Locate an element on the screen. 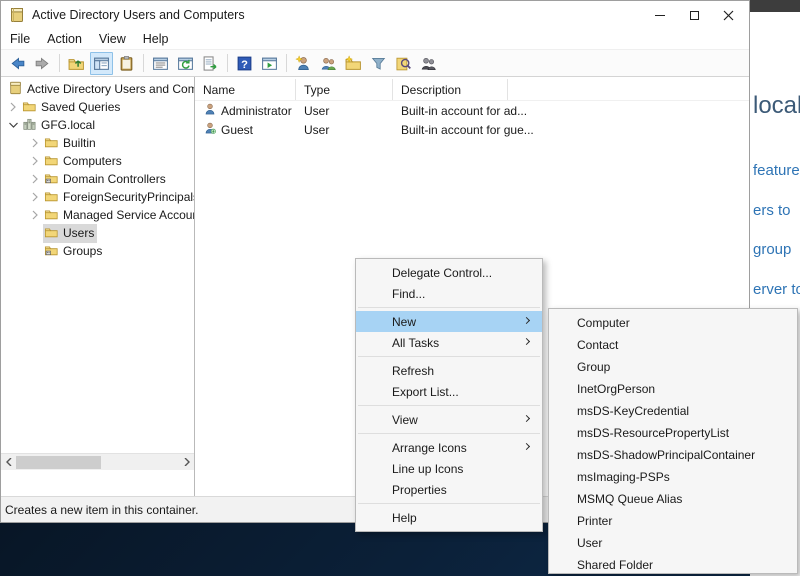 This screenshot has width=800, height=576. submenu-item-shared-folder: Shared Folder is located at coordinates (673, 563).